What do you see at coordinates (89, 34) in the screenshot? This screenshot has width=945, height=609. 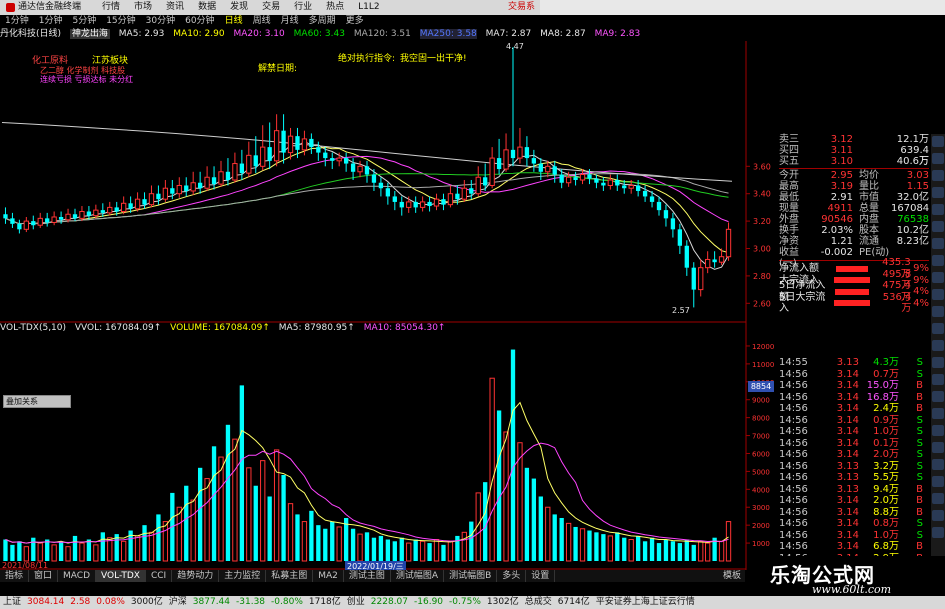 I see `indicator-name: 神龙出海` at bounding box center [89, 34].